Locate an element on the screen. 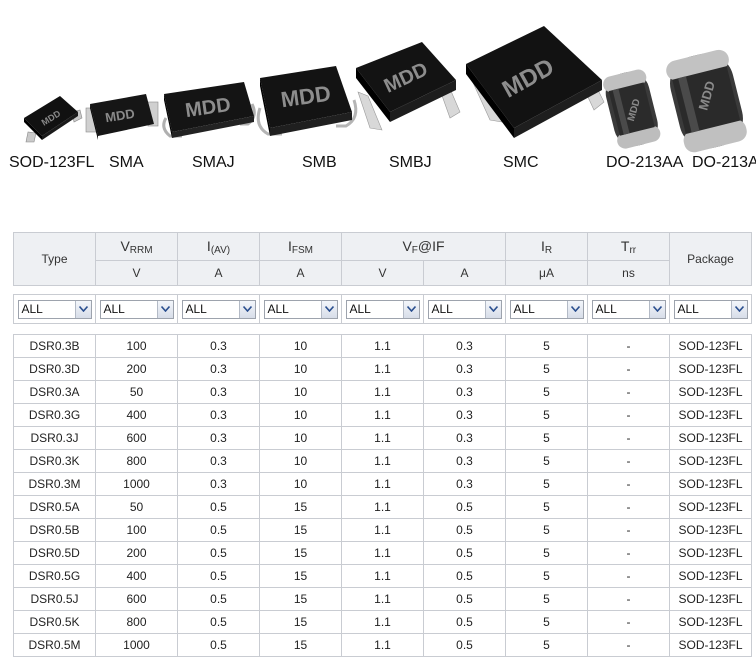 This screenshot has height=659, width=756. filter-vrrm-select: ALL is located at coordinates (136, 309).